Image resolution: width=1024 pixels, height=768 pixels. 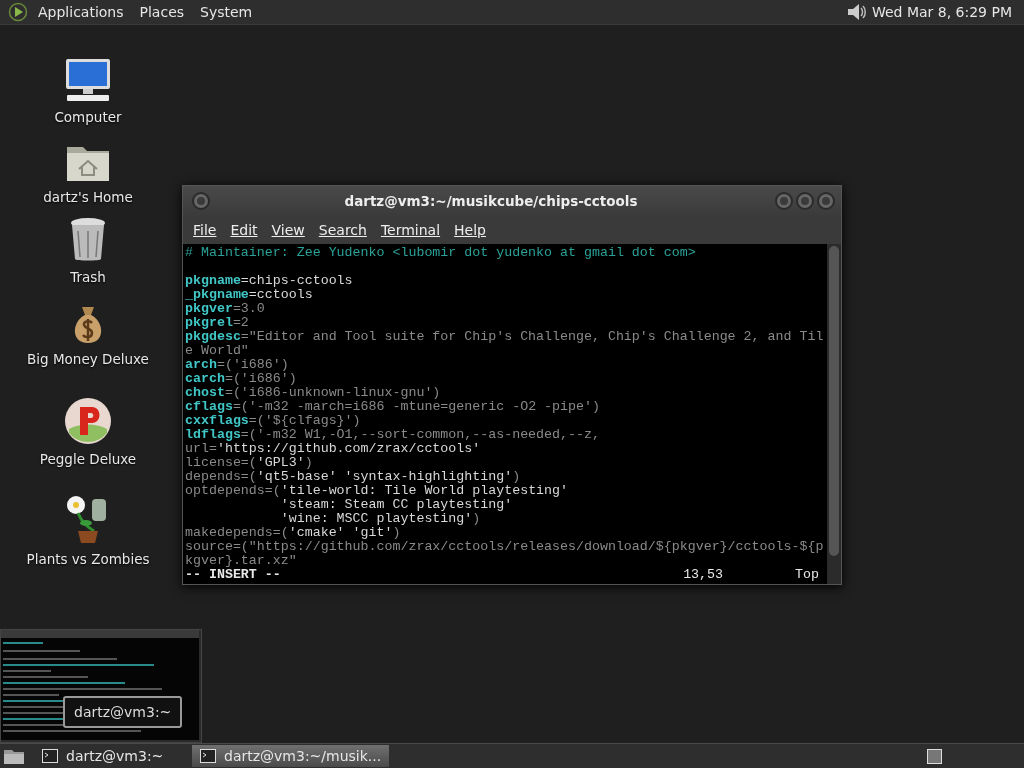 What do you see at coordinates (441, 253) in the screenshot?
I see `code-line: # Maintainer: Zee Yudenko <lubomir dot yudenko at gmail dot com>` at bounding box center [441, 253].